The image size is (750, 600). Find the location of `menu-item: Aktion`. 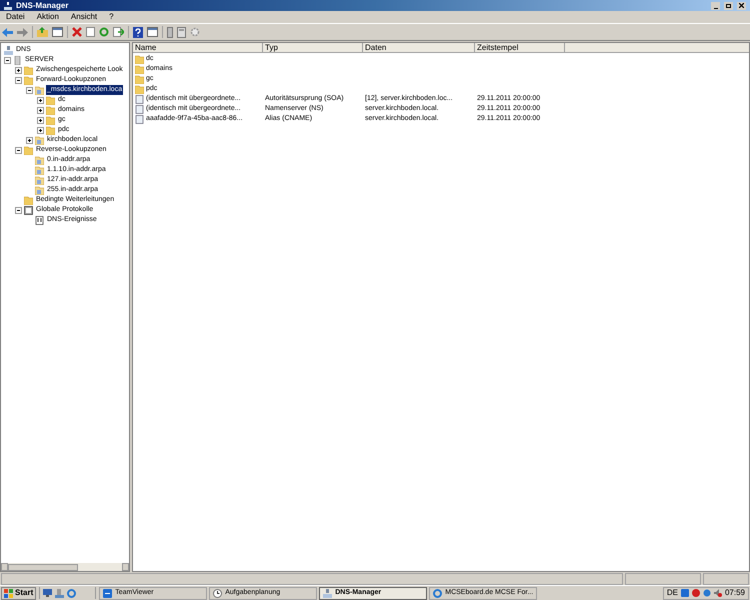

menu-item: Aktion is located at coordinates (47, 17).